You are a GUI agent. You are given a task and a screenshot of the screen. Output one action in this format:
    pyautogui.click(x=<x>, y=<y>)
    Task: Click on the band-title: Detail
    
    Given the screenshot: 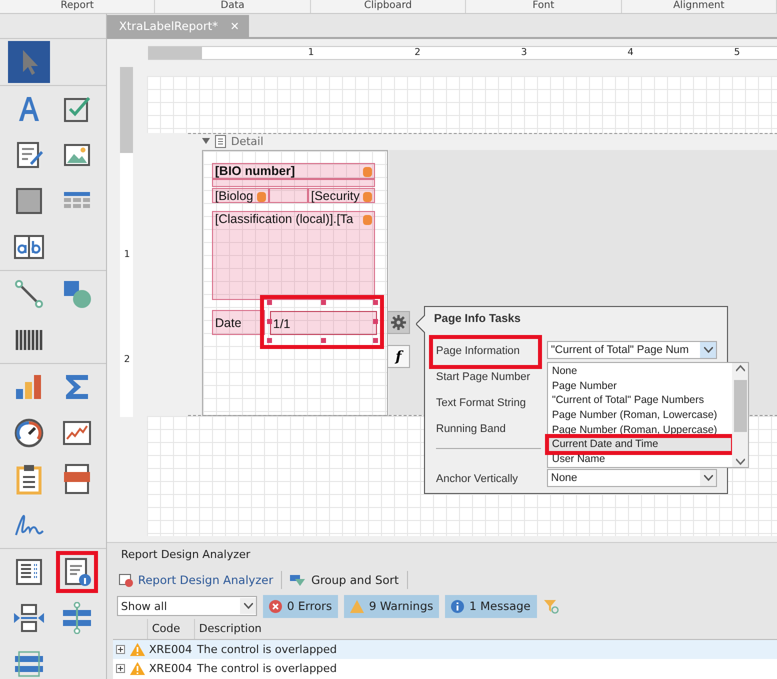 What is the action you would take?
    pyautogui.click(x=247, y=141)
    